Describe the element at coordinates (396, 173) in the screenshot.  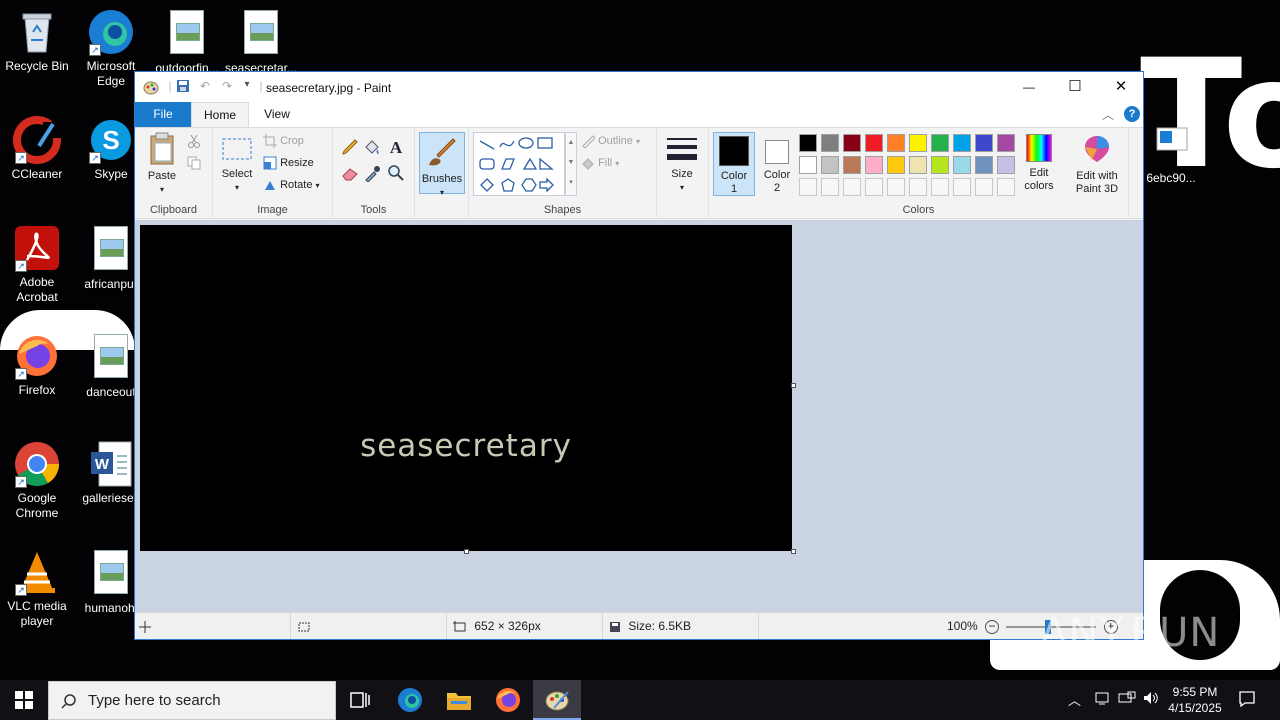
I see `magnifier-icon` at that location.